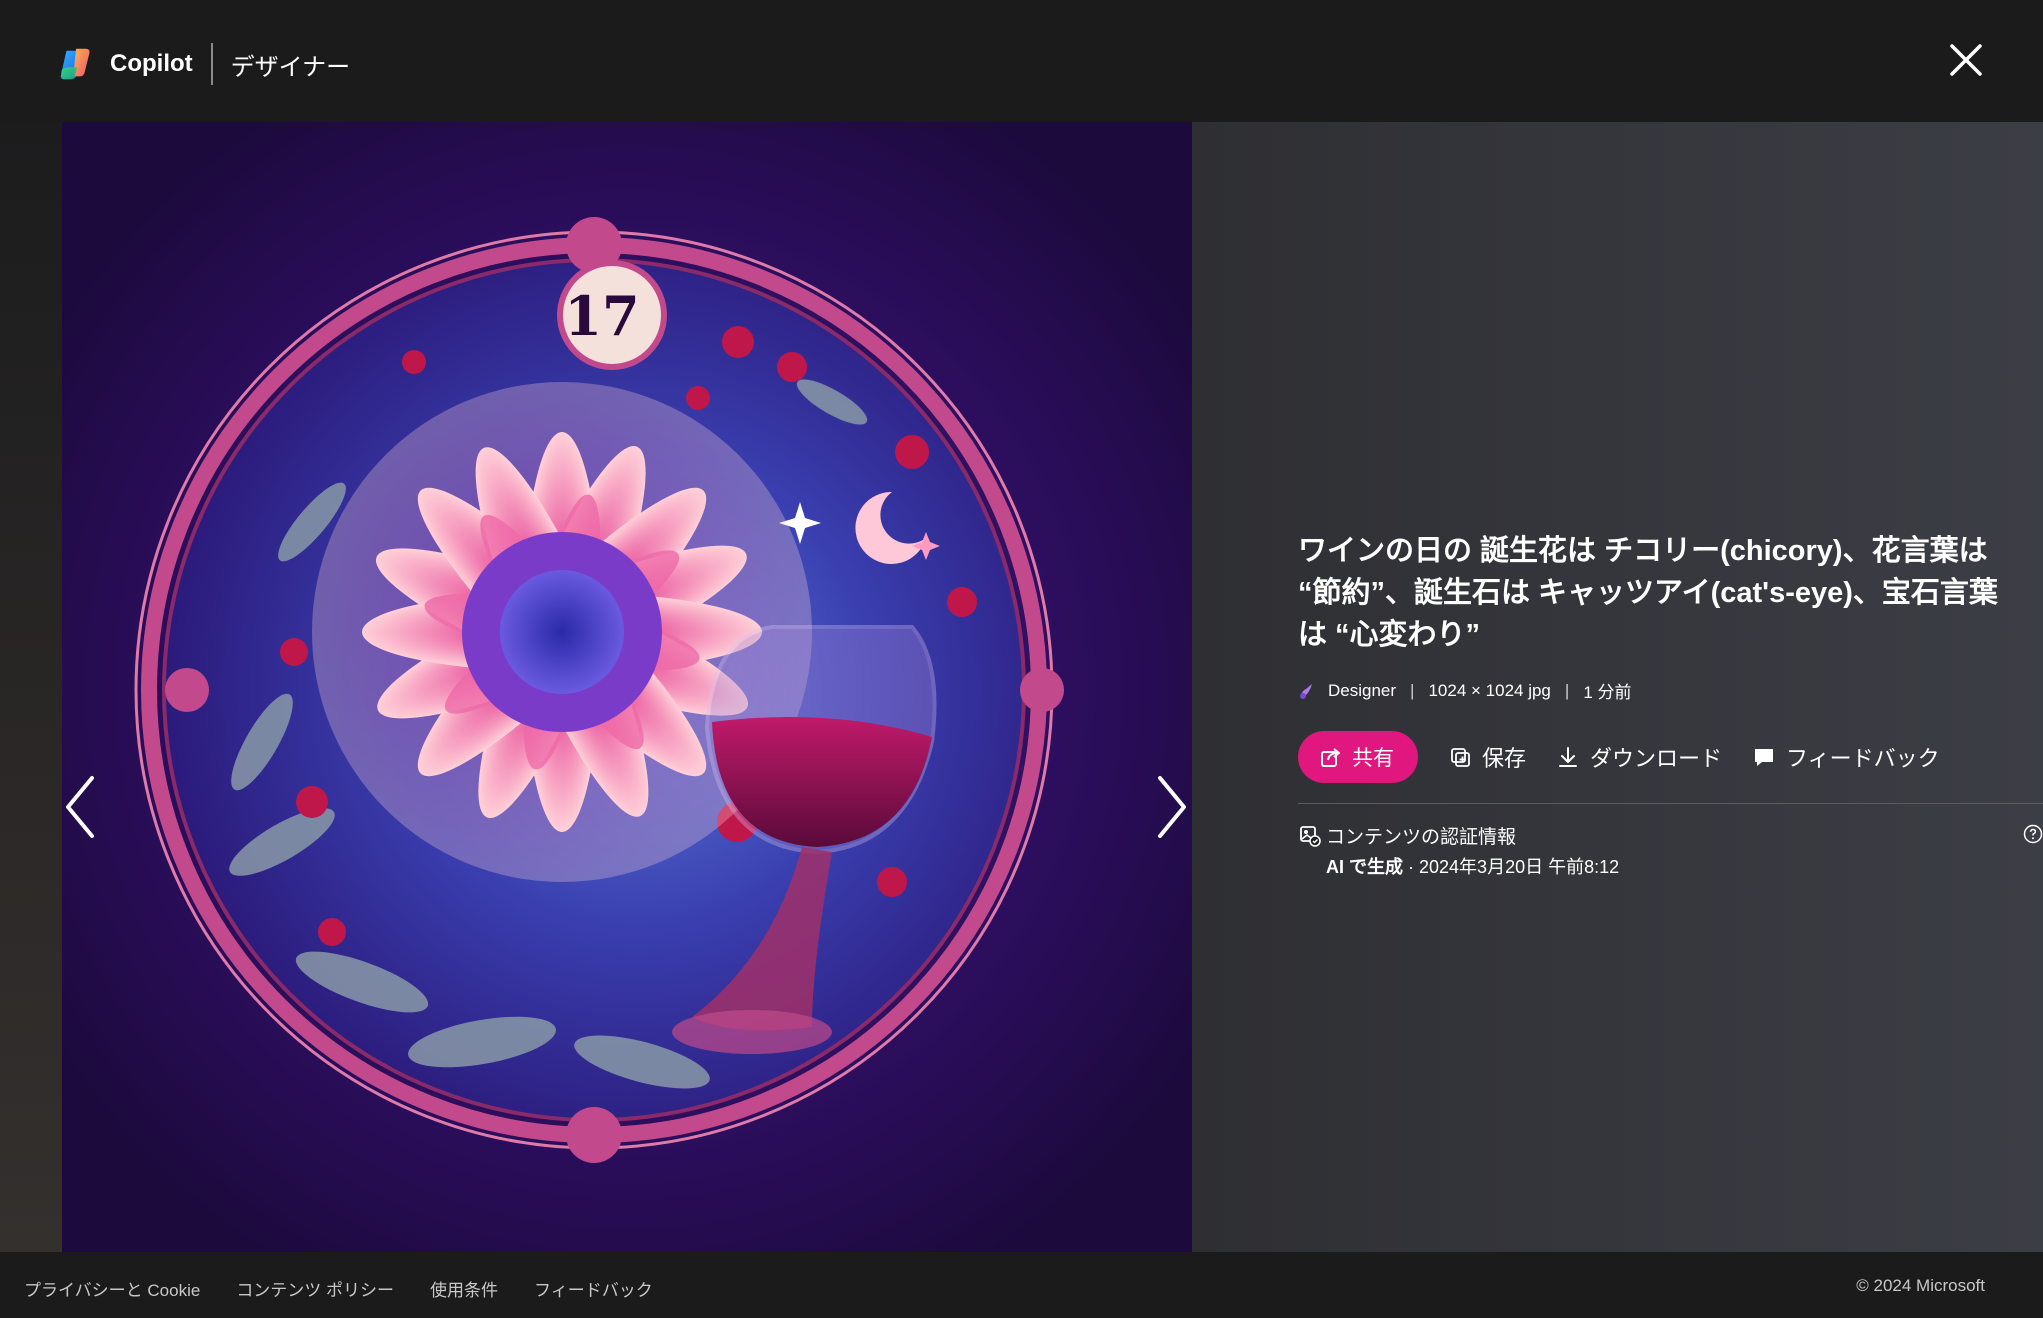 Image resolution: width=2043 pixels, height=1318 pixels. I want to click on meta-dimensions: 1024 × 1024 jpg, so click(1489, 690).